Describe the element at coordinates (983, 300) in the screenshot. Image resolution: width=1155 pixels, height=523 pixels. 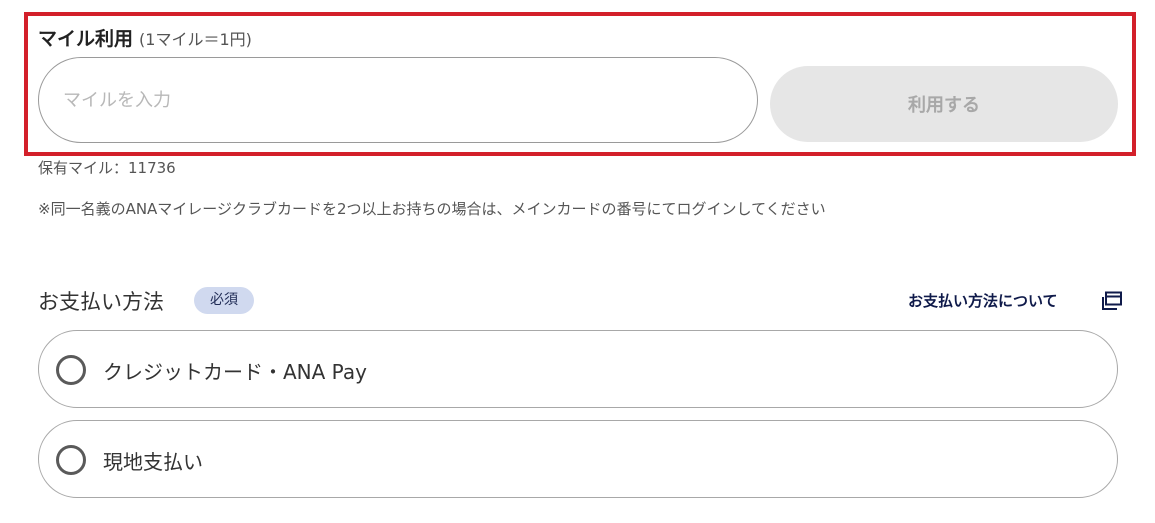
I see `payment-info-link: お支払い方法について` at that location.